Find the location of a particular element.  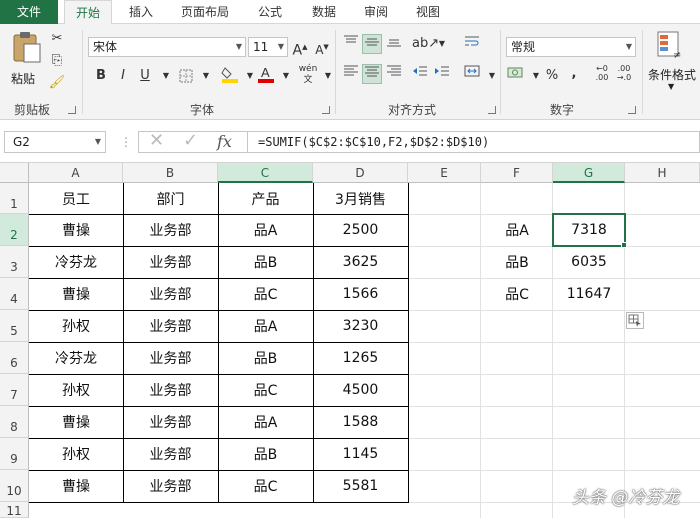

quick-analysis-icon is located at coordinates (635, 320).